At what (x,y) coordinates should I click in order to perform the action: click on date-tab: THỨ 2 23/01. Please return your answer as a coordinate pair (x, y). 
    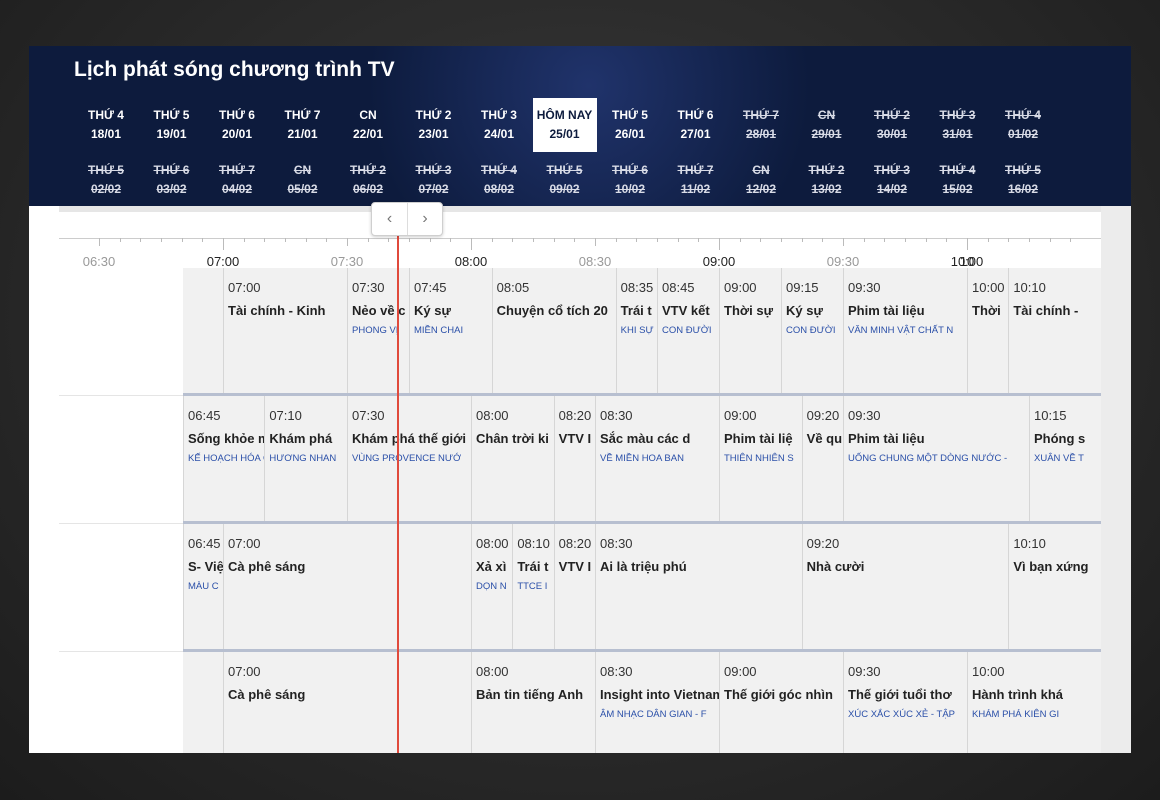
    Looking at the image, I should click on (434, 125).